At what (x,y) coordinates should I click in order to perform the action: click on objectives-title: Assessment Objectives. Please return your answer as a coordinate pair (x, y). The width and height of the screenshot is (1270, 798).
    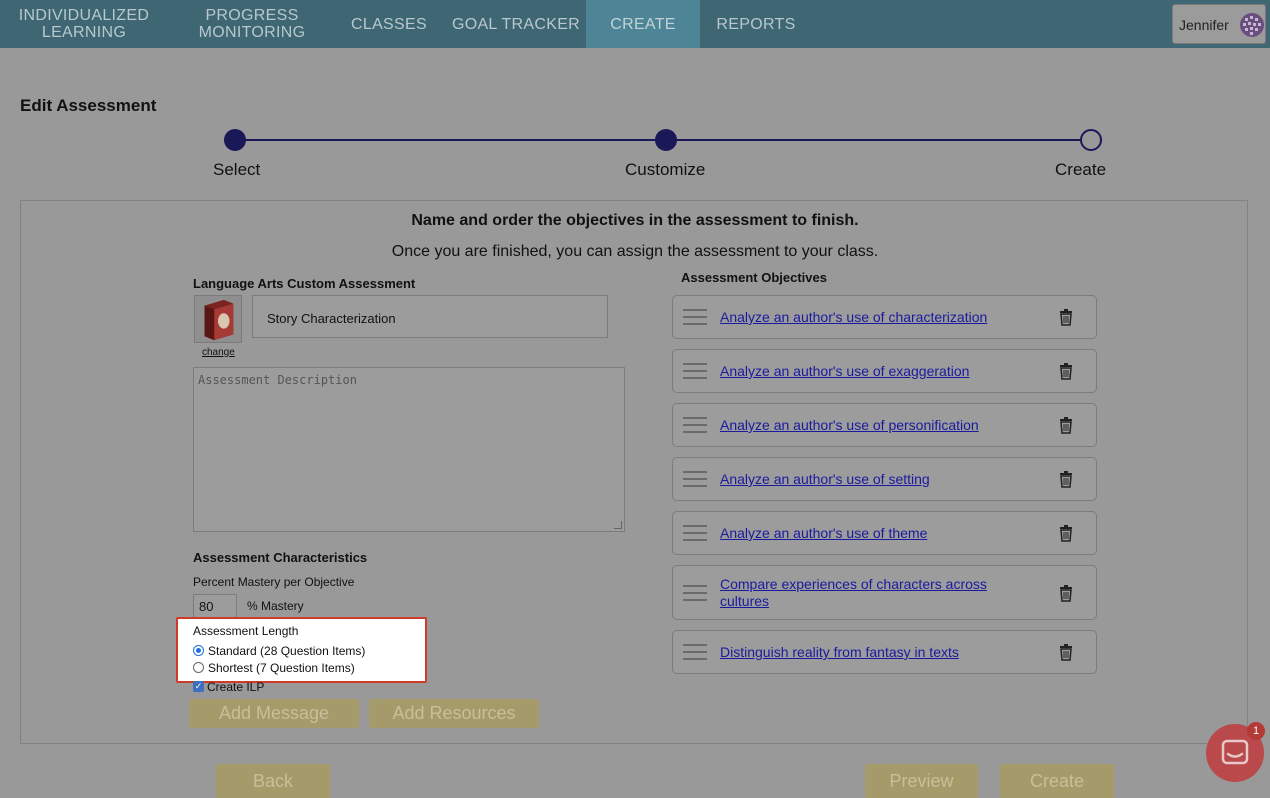
    Looking at the image, I should click on (754, 277).